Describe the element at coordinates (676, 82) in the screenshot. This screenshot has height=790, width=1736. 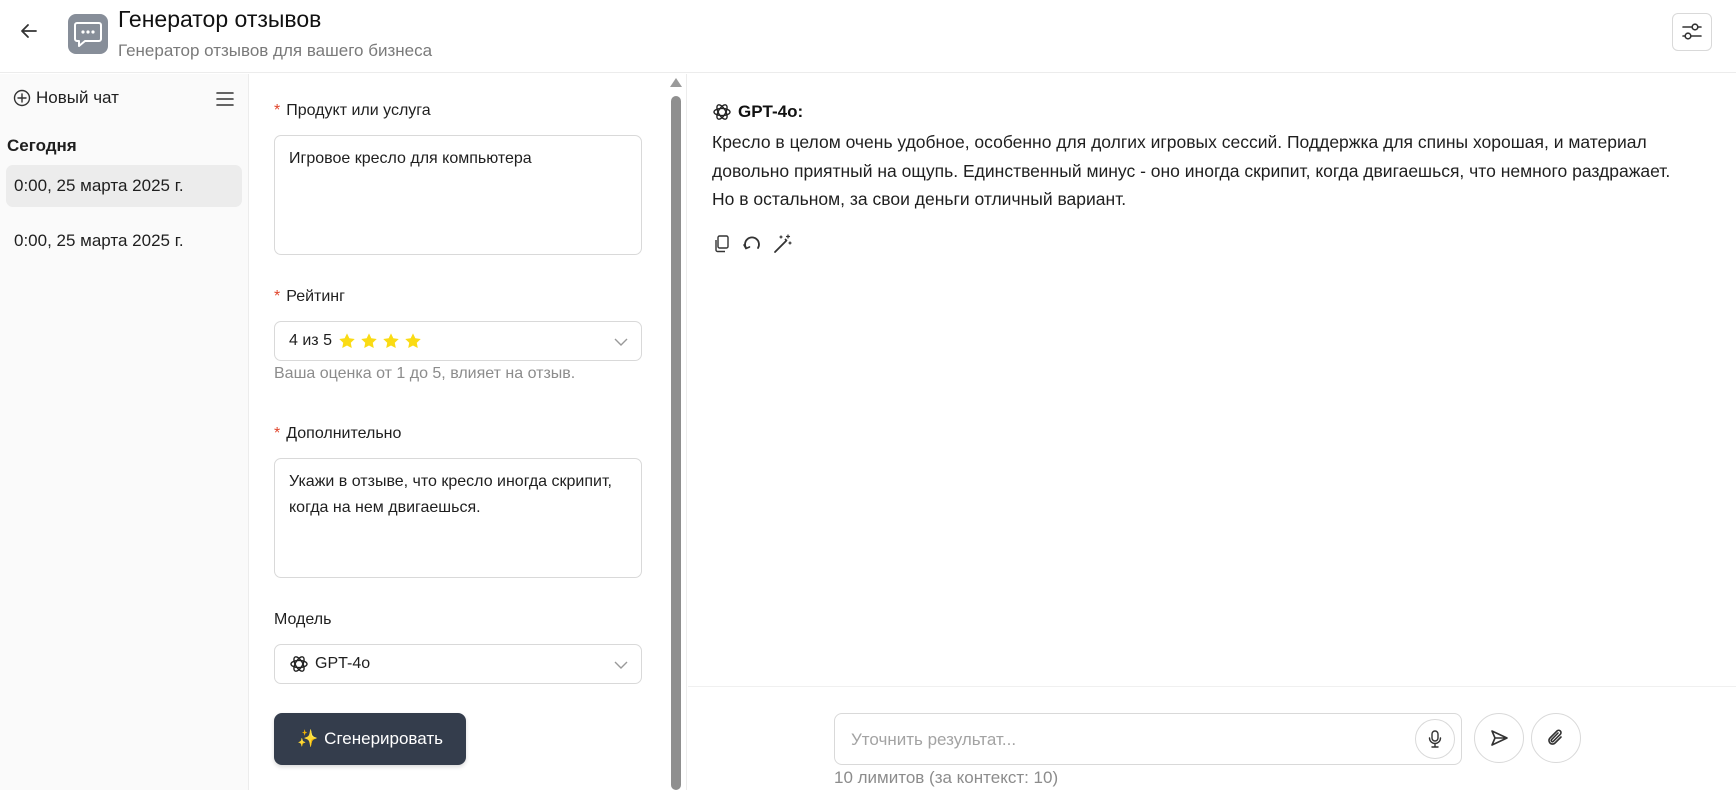
I see `scroll-up-arrow` at that location.